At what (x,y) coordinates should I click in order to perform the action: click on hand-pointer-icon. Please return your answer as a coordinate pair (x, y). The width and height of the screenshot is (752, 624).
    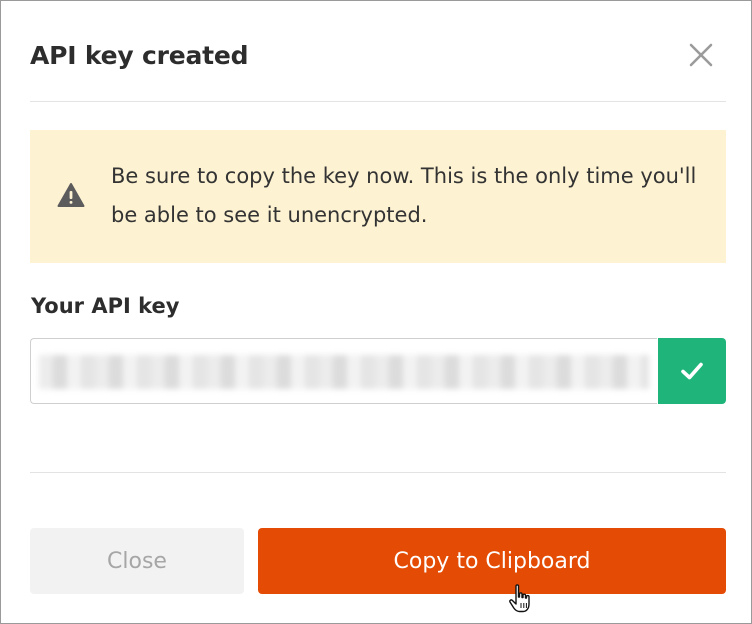
    Looking at the image, I should click on (521, 599).